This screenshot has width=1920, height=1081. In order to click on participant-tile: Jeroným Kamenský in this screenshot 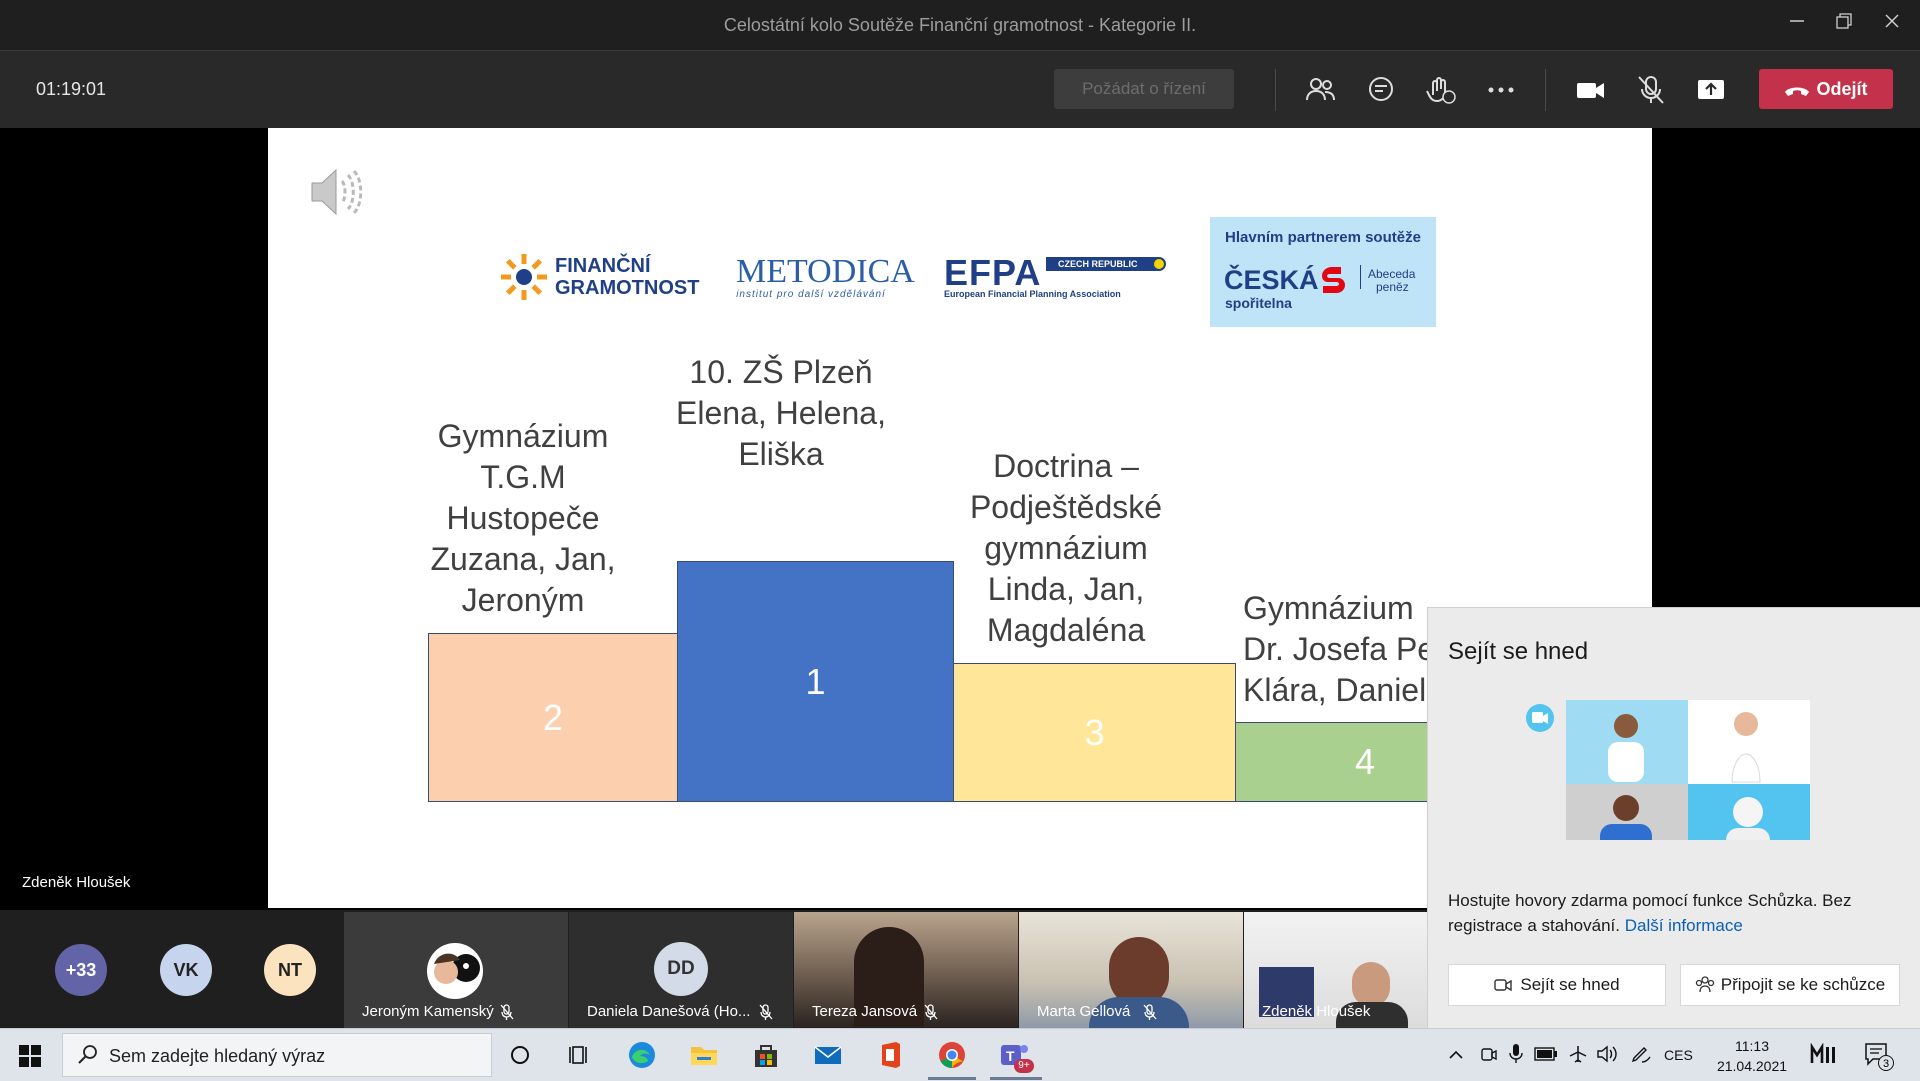, I will do `click(456, 970)`.